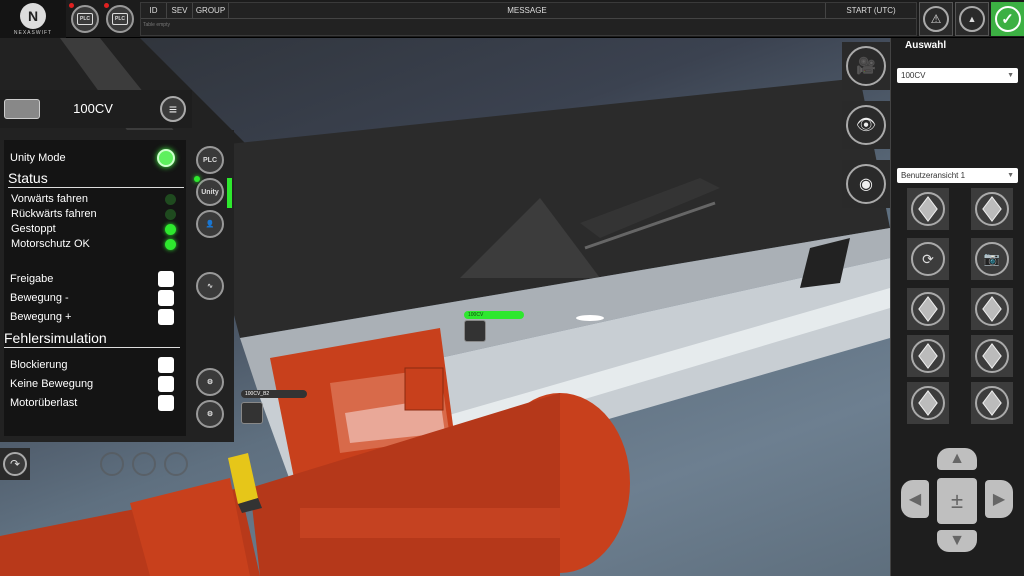 This screenshot has height=576, width=1024. What do you see at coordinates (475, 331) in the screenshot?
I see `conveyor-tag-icon` at bounding box center [475, 331].